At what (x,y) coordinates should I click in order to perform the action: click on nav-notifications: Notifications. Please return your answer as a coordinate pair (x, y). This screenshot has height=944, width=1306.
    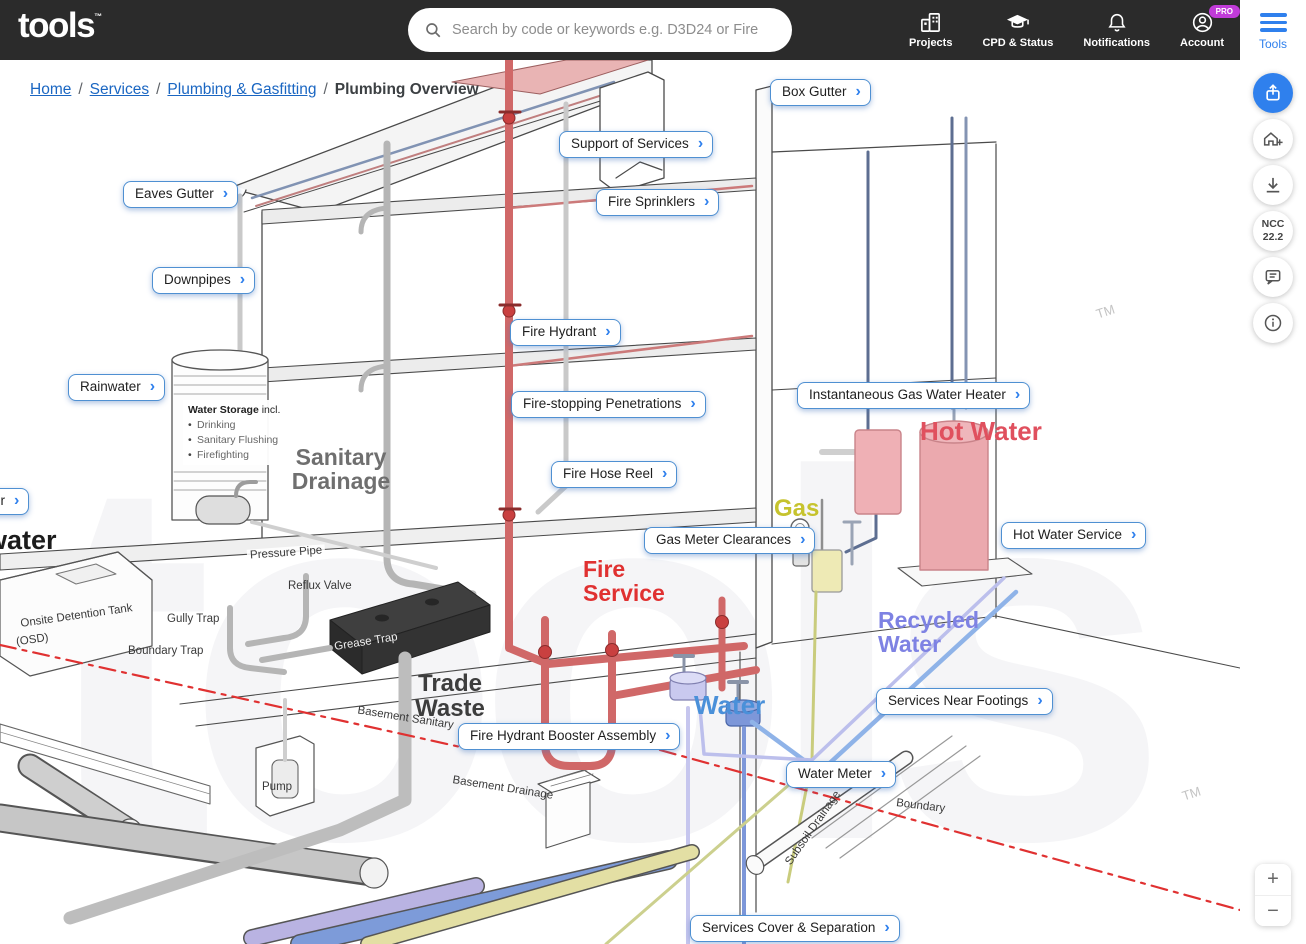
    Looking at the image, I should click on (1116, 30).